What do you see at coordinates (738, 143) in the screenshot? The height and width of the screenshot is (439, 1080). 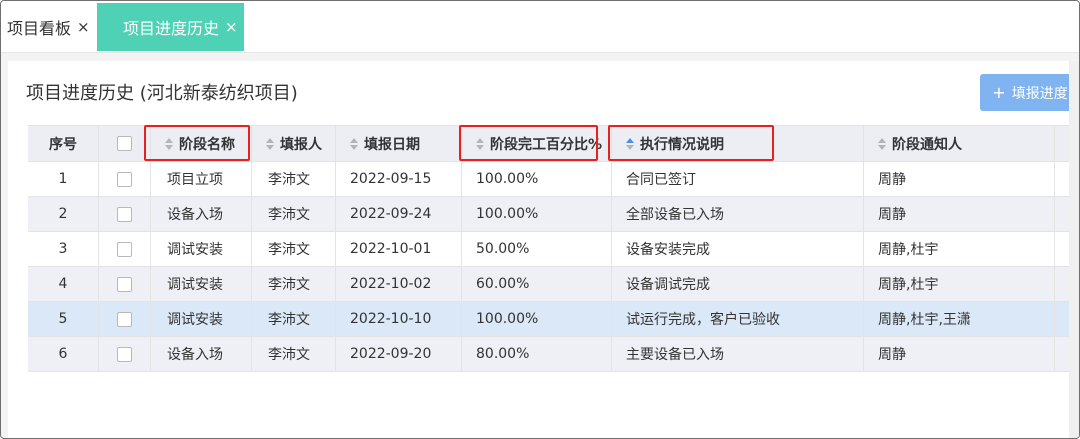 I see `header-description: 执行情况说明` at bounding box center [738, 143].